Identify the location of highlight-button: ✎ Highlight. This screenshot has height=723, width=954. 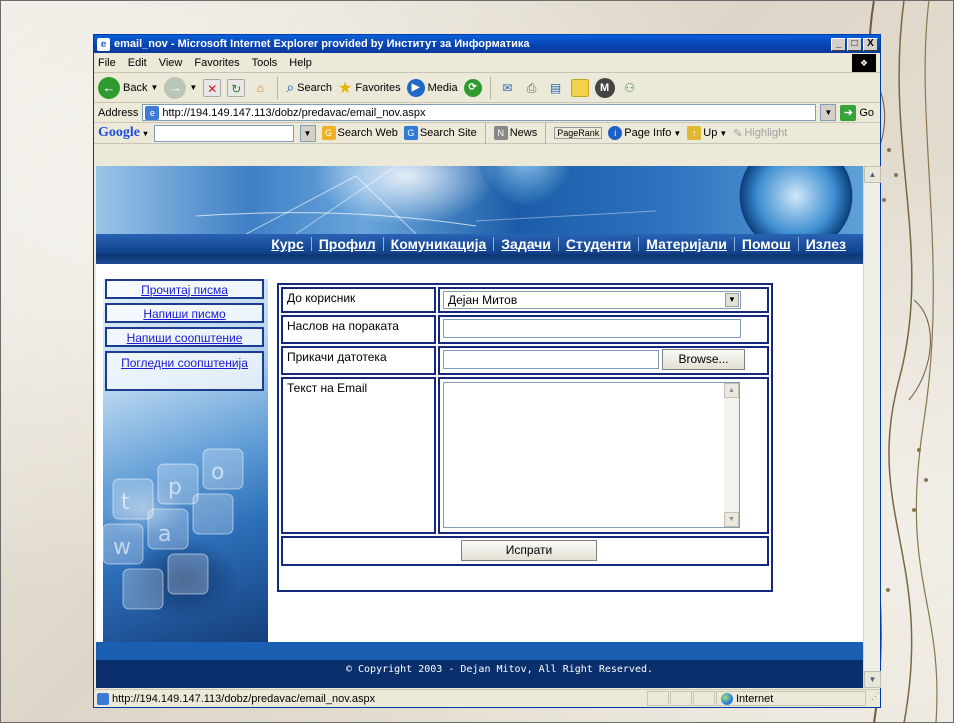
(760, 133).